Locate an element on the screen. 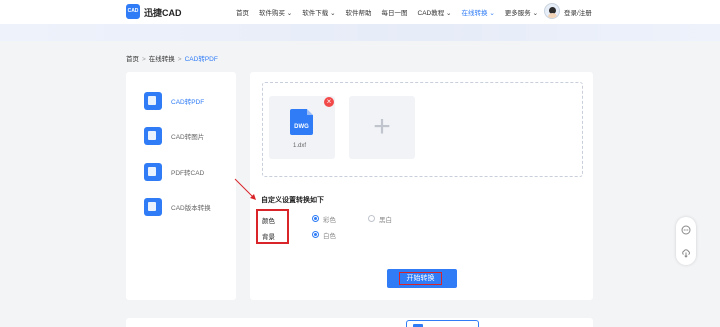 Image resolution: width=720 pixels, height=327 pixels. remove-file-icon: × is located at coordinates (329, 102).